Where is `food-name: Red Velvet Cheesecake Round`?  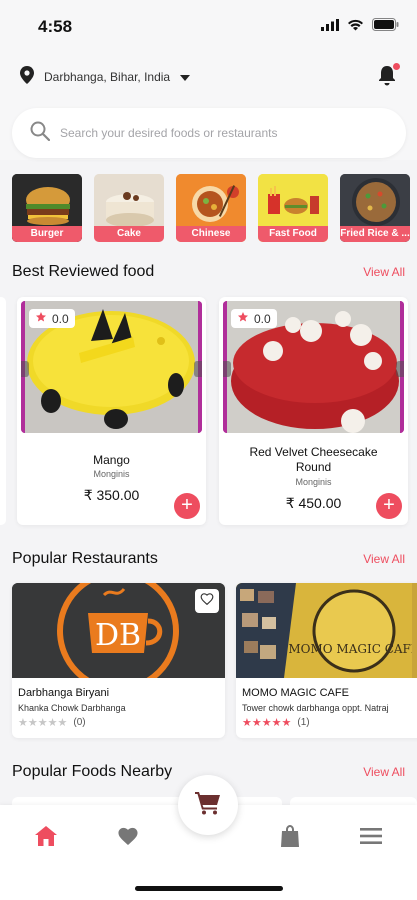
food-name: Red Velvet Cheesecake Round is located at coordinates (313, 459).